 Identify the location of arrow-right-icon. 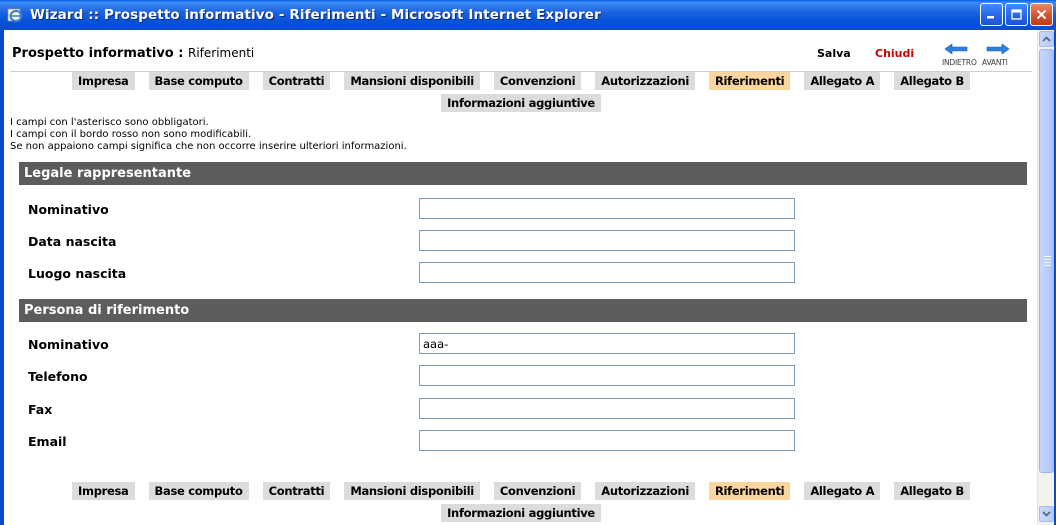
(998, 49).